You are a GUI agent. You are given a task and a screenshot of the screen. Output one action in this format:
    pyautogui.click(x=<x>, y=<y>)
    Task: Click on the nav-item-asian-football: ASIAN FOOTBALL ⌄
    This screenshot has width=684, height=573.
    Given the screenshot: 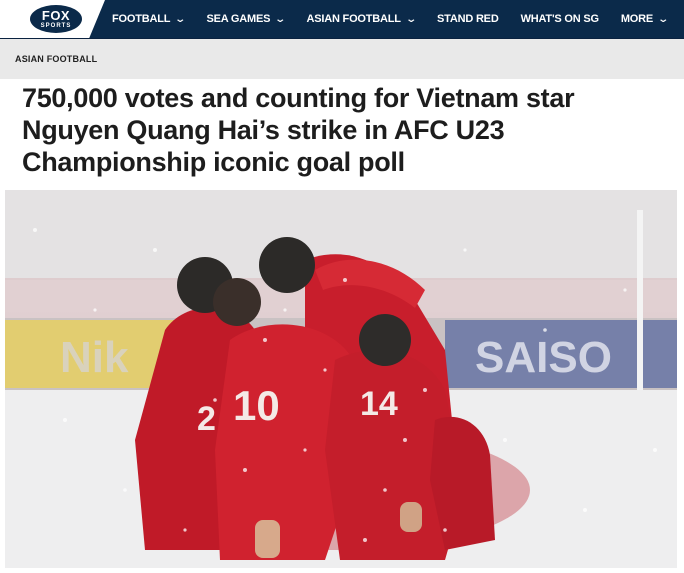 What is the action you would take?
    pyautogui.click(x=361, y=19)
    